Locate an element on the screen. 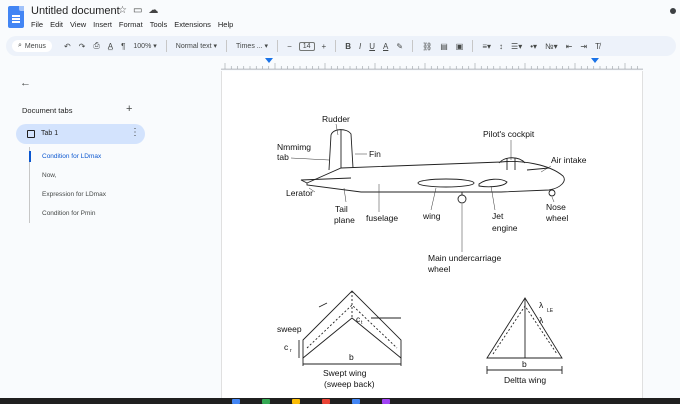 Image resolution: width=680 pixels, height=404 pixels. checklist-icon: ☰▾ is located at coordinates (516, 46).